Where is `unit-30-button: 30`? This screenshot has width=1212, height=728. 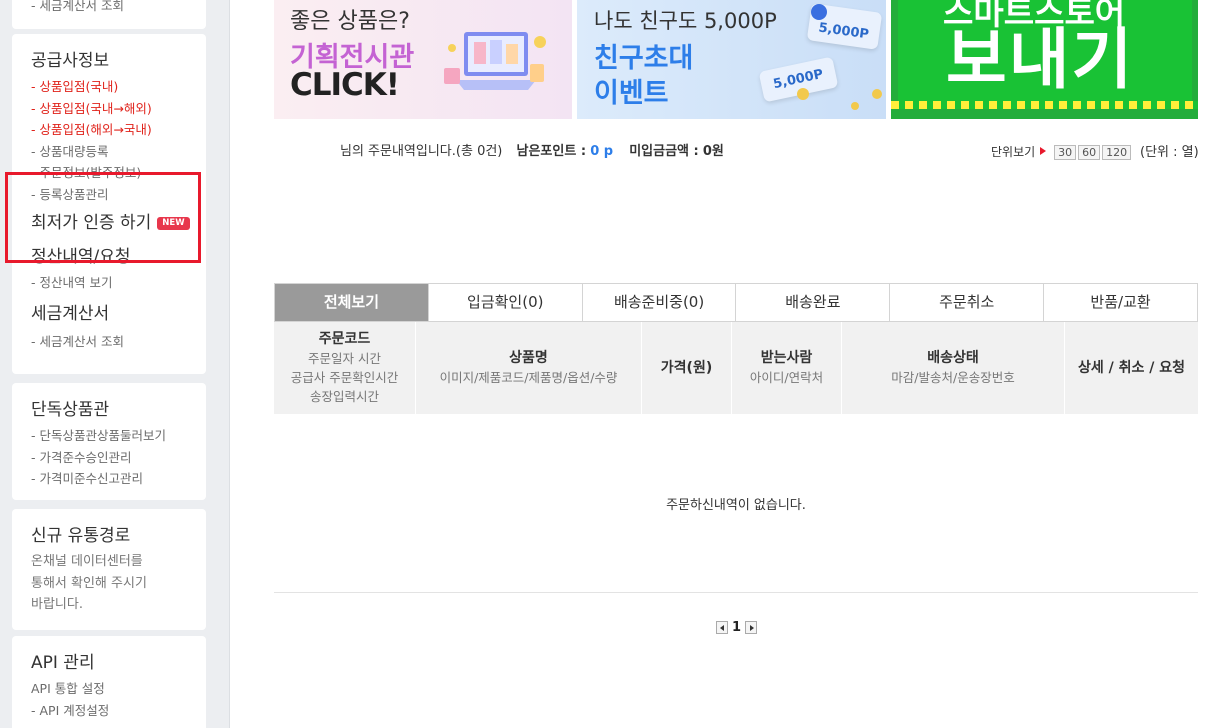
unit-30-button: 30 is located at coordinates (1065, 152).